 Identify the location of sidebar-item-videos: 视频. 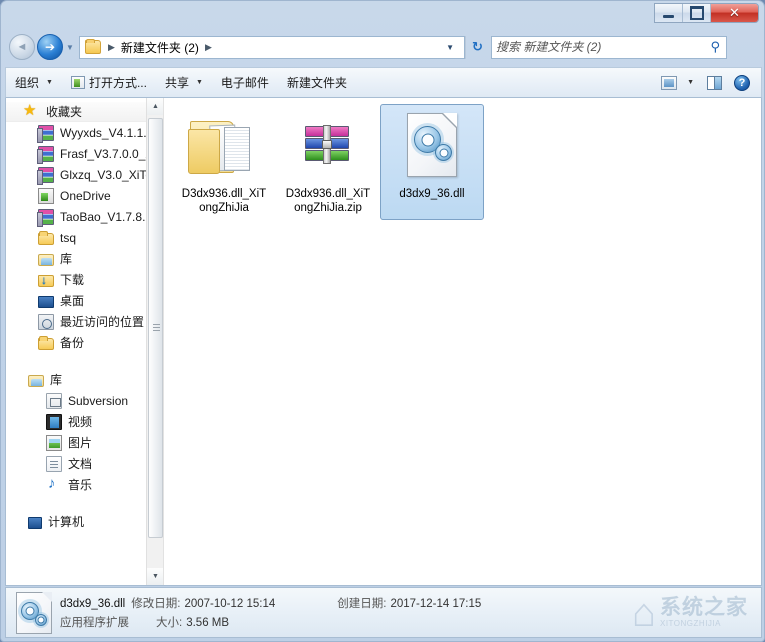
(84, 421).